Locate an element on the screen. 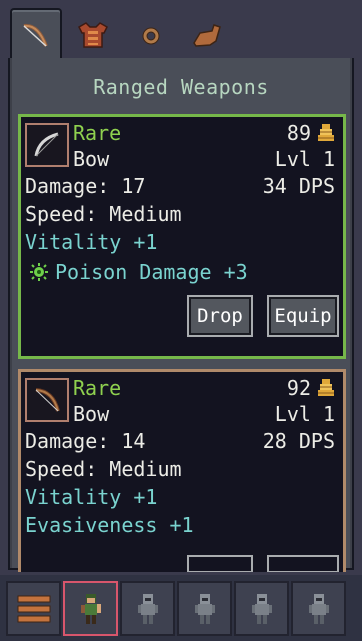  item-price: 92 is located at coordinates (311, 388).